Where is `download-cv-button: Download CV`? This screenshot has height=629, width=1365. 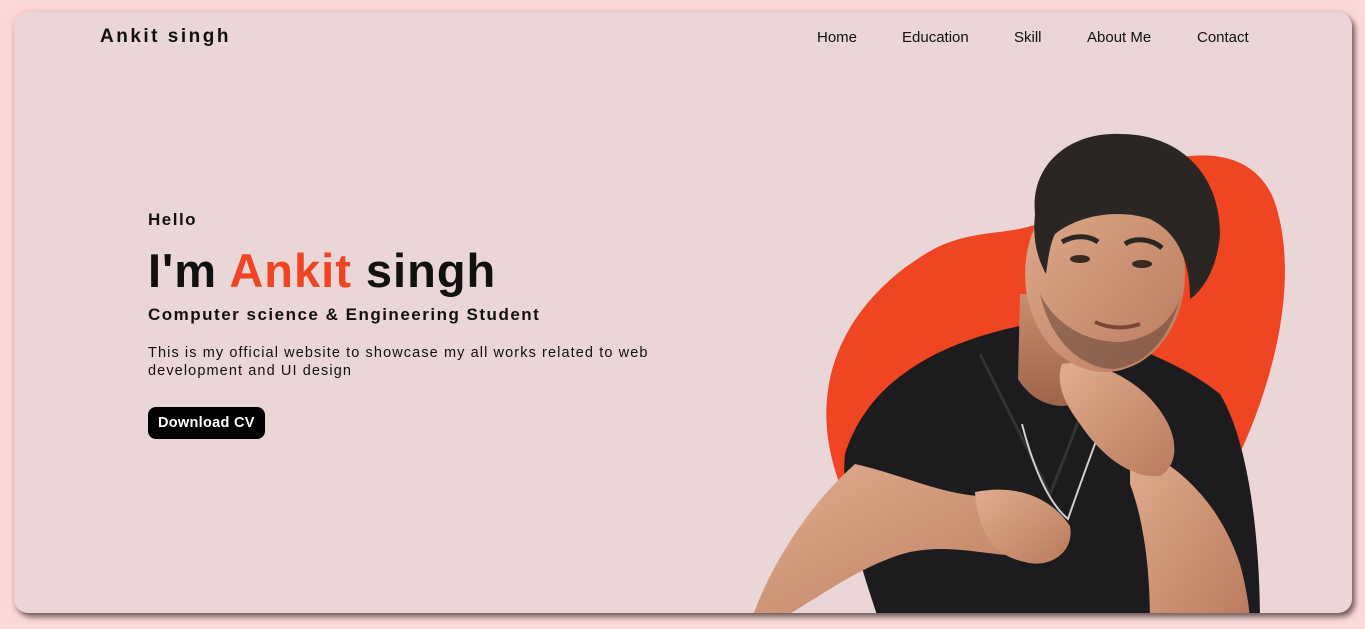 download-cv-button: Download CV is located at coordinates (206, 423).